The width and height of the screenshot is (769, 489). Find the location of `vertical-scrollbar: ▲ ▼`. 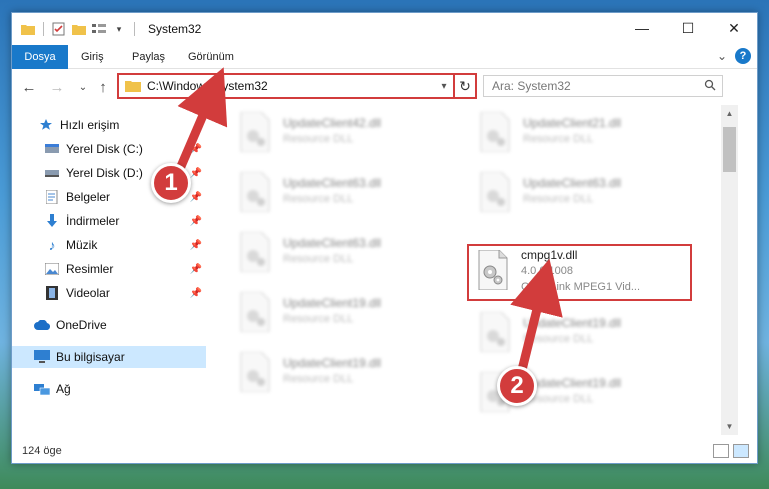

vertical-scrollbar: ▲ ▼ is located at coordinates (729, 270).